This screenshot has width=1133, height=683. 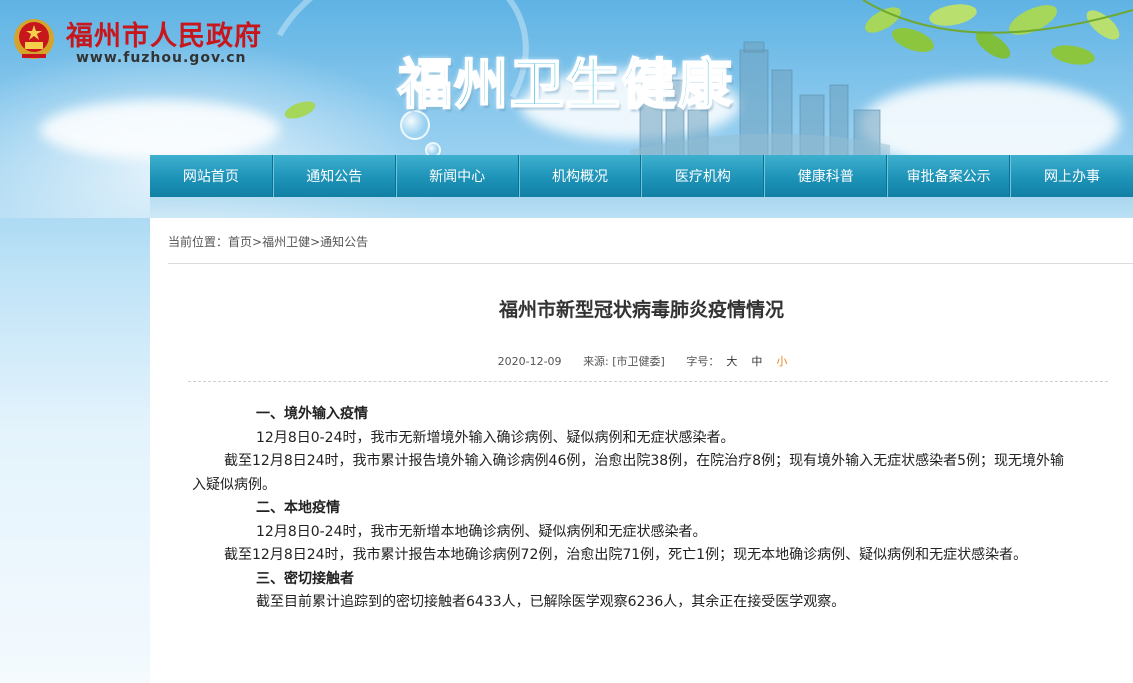 I want to click on nav-item-online-services: 网上办事, so click(x=1071, y=176).